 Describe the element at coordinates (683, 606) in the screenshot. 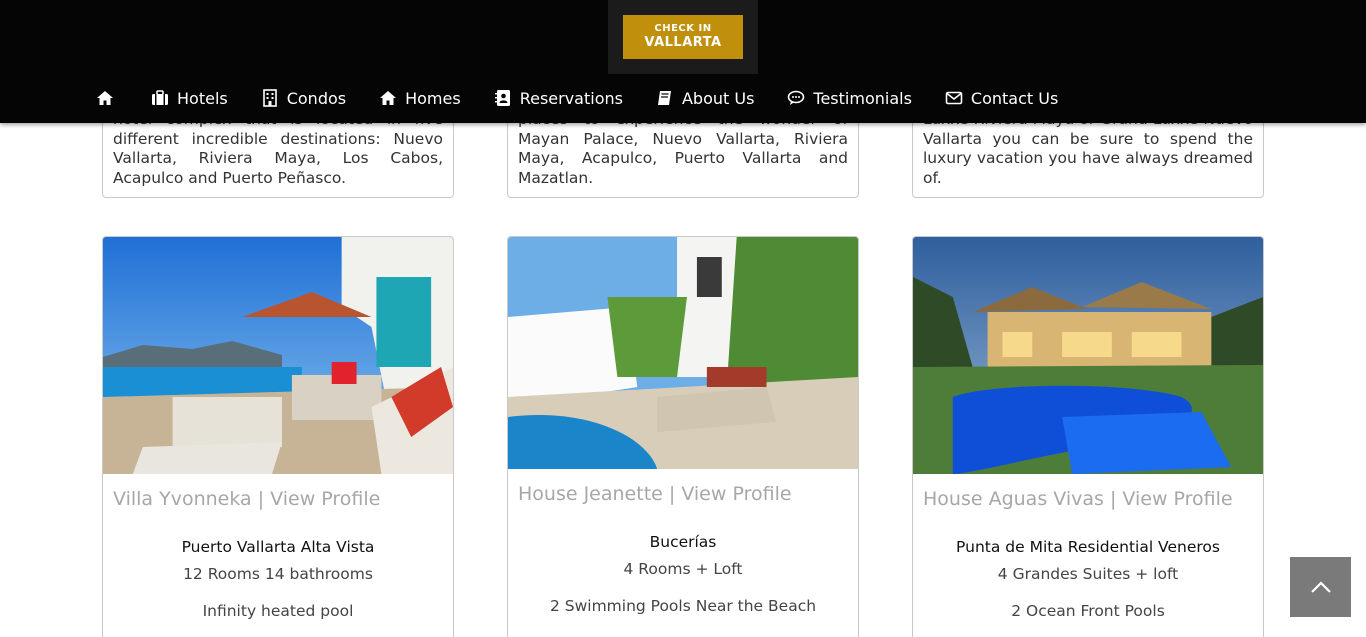

I see `property-feature: 2 Swimming Pools Near the Beach` at that location.